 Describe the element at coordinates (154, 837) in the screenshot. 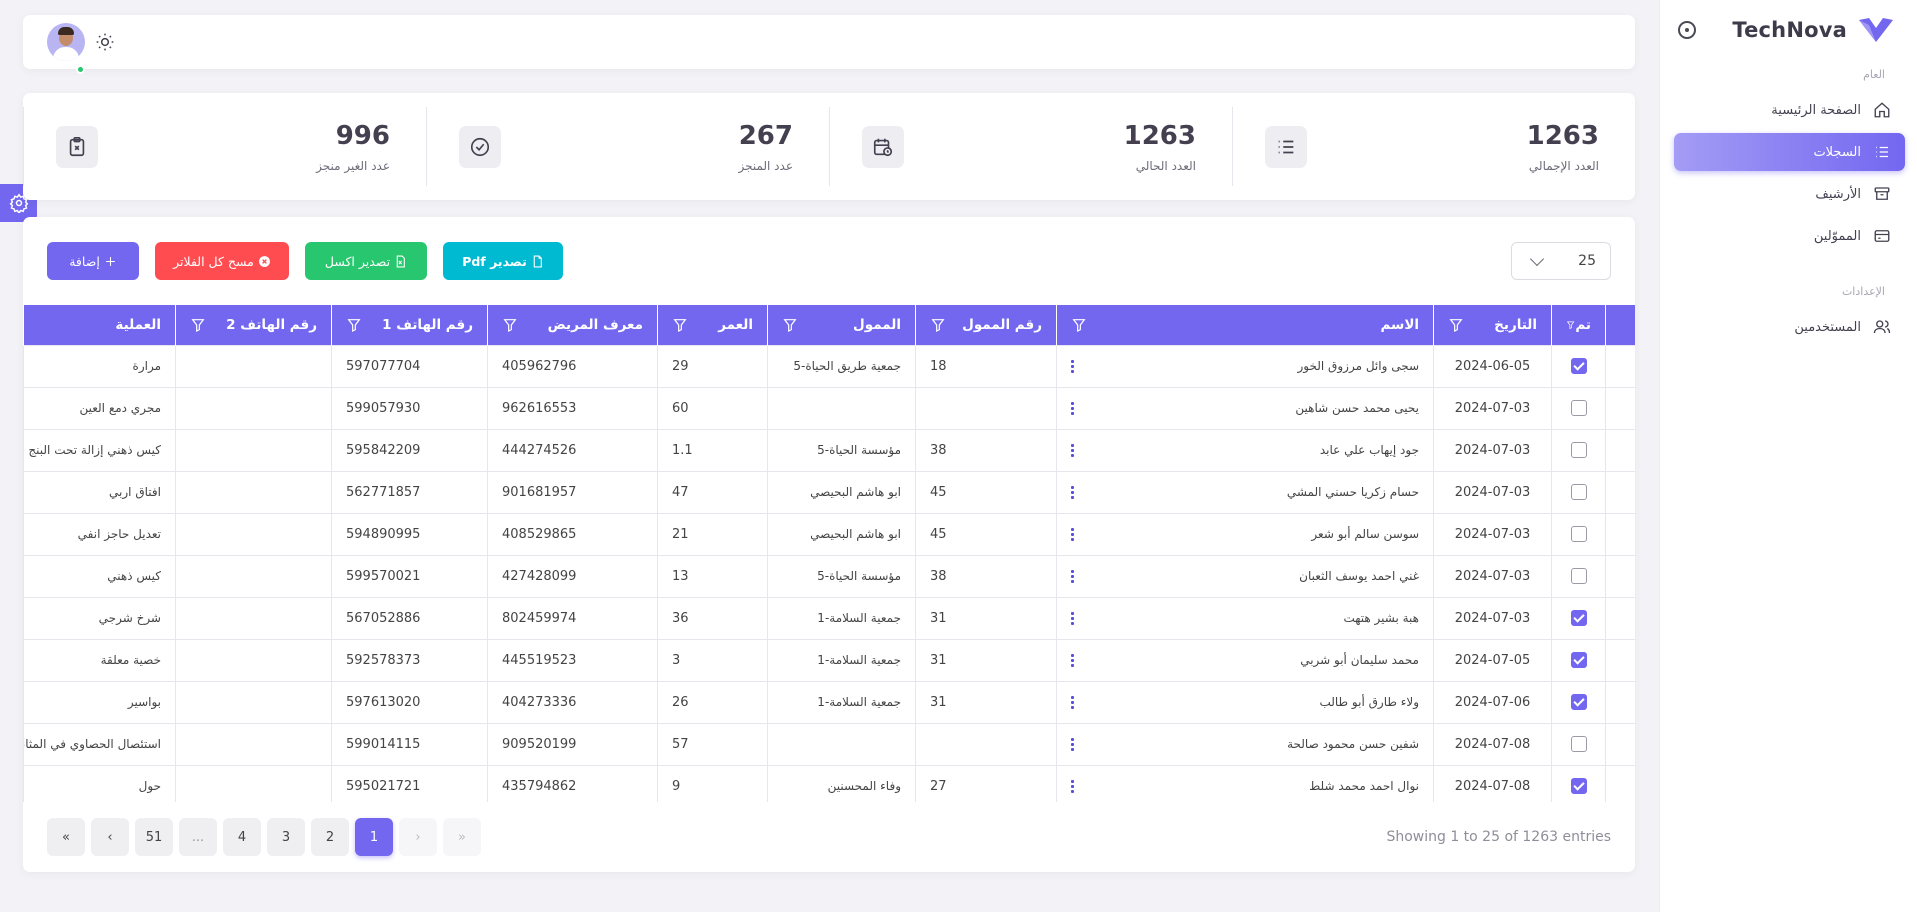

I see `page-button: 51` at that location.